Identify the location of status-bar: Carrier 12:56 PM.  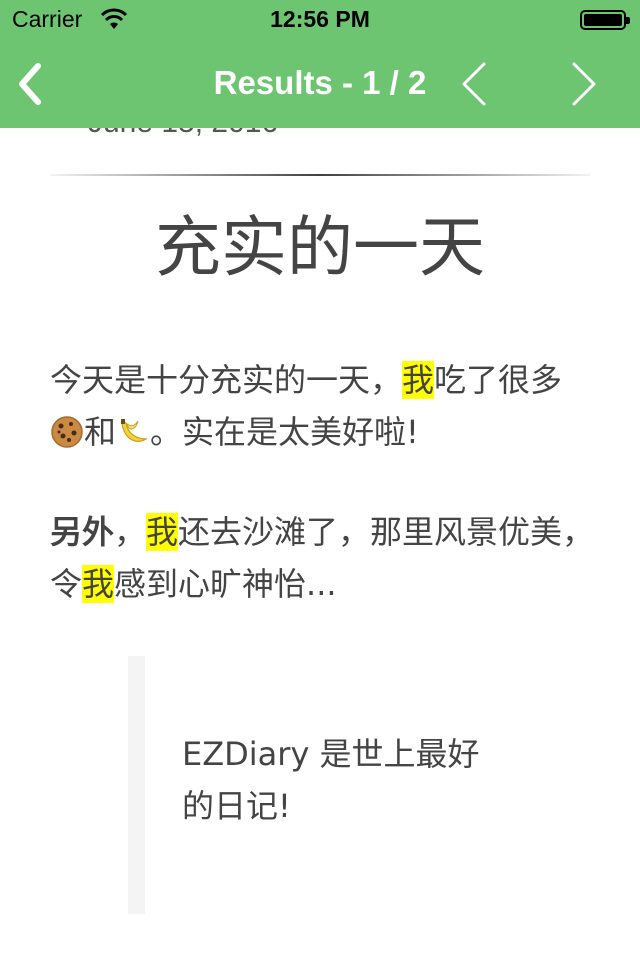
(320, 20).